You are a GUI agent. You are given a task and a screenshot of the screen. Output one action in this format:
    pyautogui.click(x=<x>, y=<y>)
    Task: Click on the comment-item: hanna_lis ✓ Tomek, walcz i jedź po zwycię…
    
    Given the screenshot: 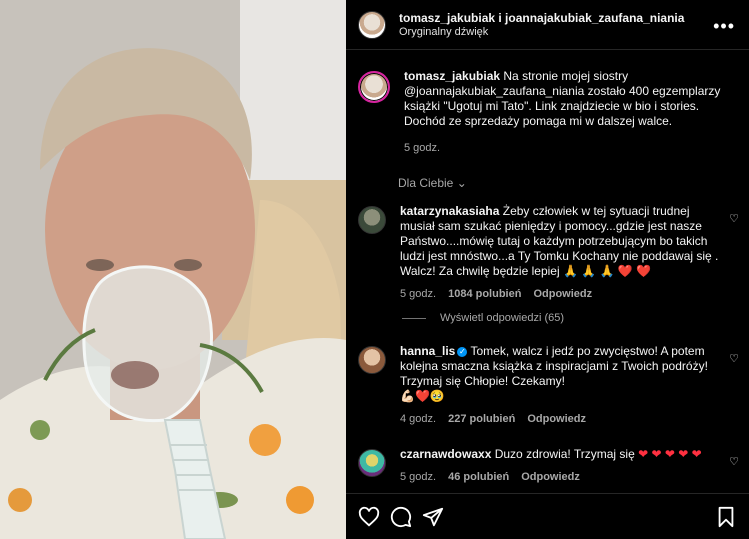 What is the action you would take?
    pyautogui.click(x=547, y=385)
    